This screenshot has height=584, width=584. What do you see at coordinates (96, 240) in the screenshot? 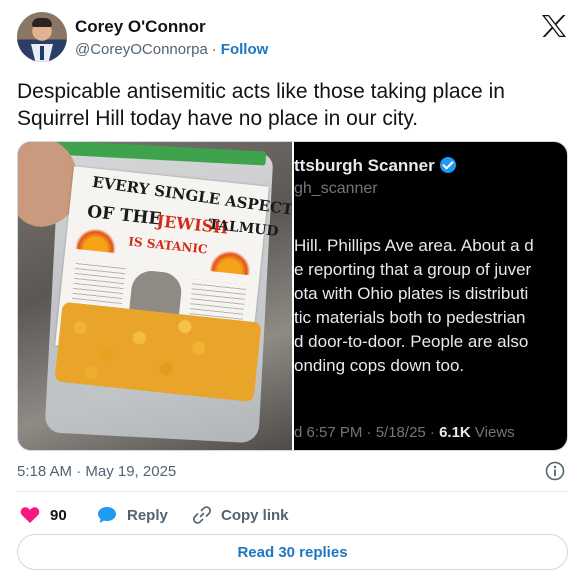
I see `flame-left` at bounding box center [96, 240].